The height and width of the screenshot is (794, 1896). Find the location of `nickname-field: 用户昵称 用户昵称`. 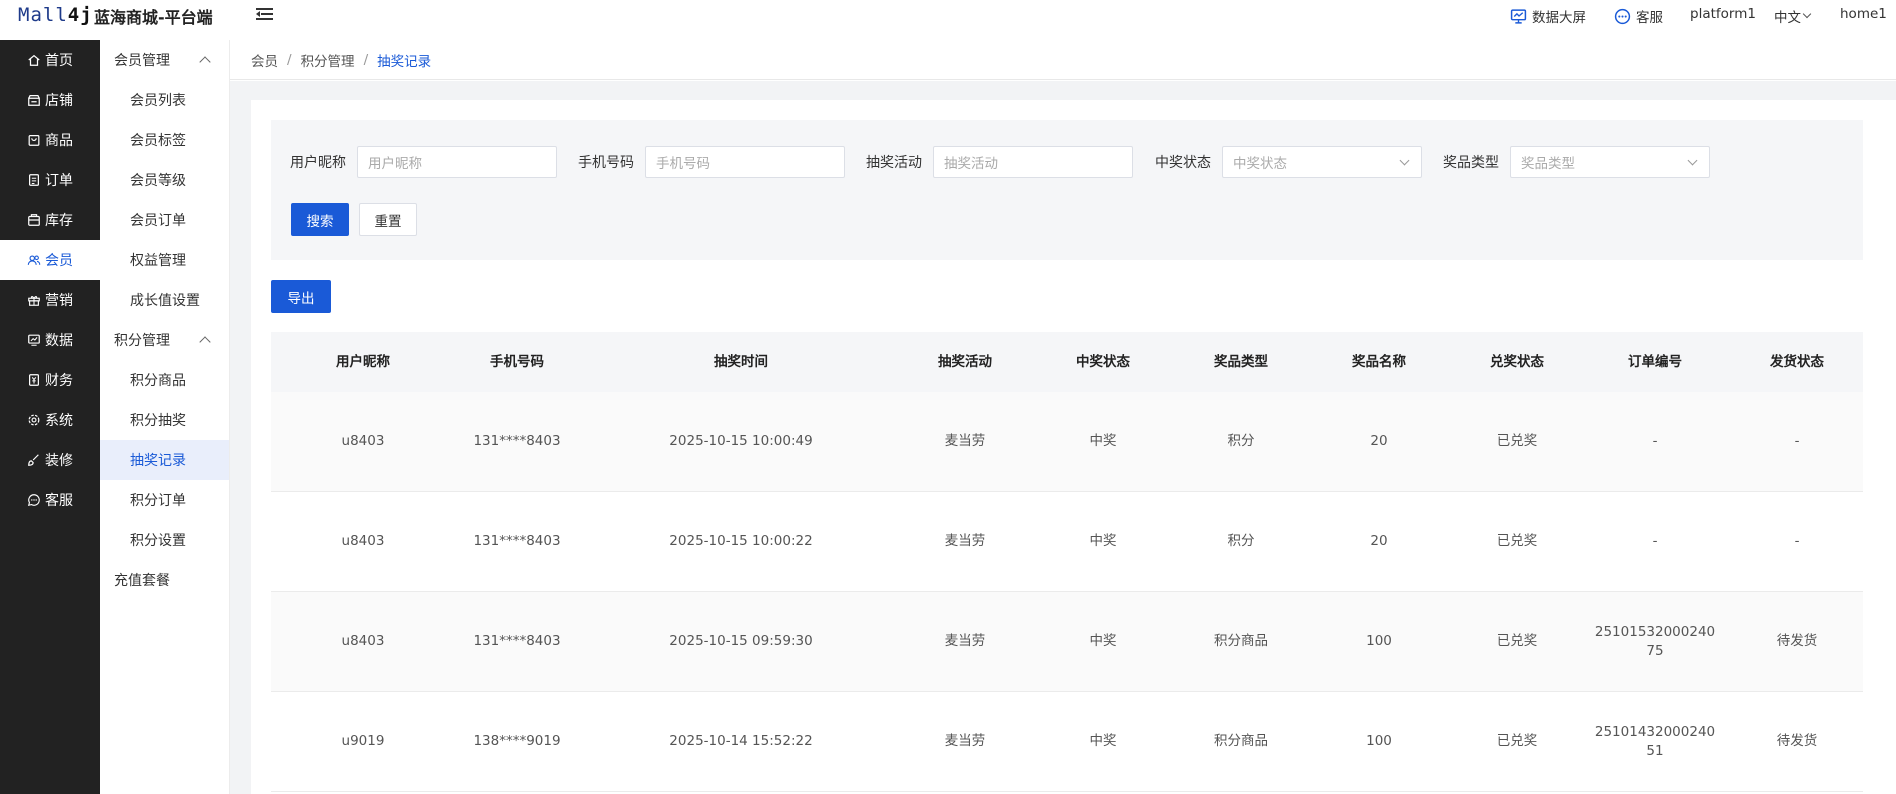

nickname-field: 用户昵称 用户昵称 is located at coordinates (423, 162).